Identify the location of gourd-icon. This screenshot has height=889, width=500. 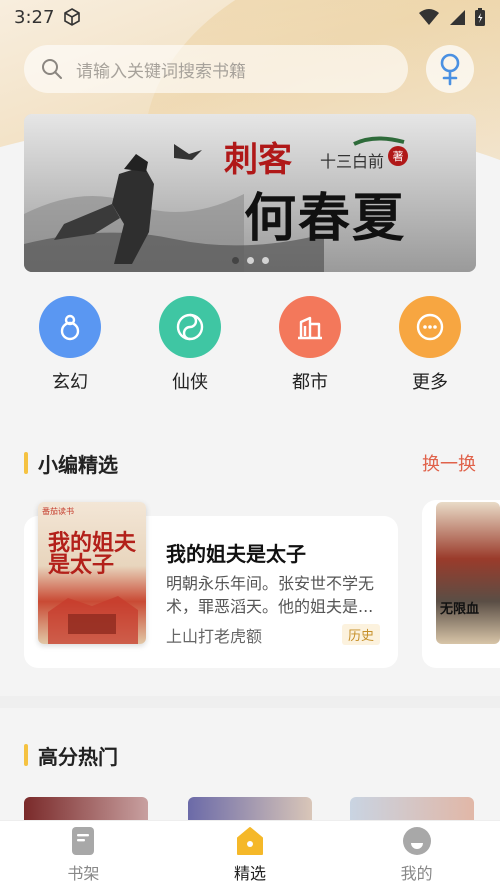
(70, 327).